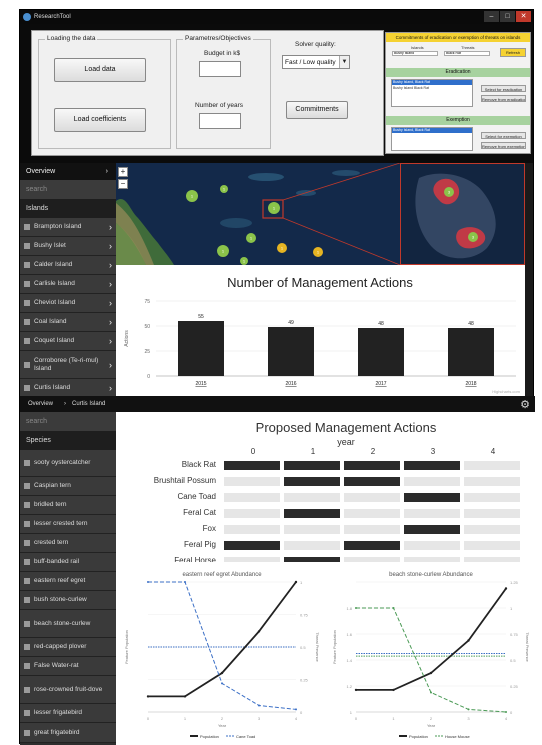 The width and height of the screenshot is (542, 745). Describe the element at coordinates (432, 139) in the screenshot. I see `exemption-list: Bushy Island, Black Rat` at that location.